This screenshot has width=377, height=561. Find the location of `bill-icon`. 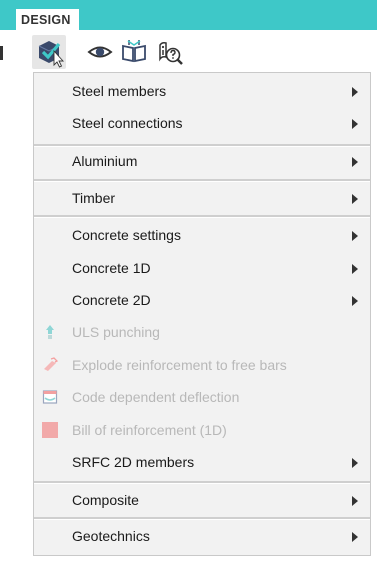

bill-icon is located at coordinates (50, 430).